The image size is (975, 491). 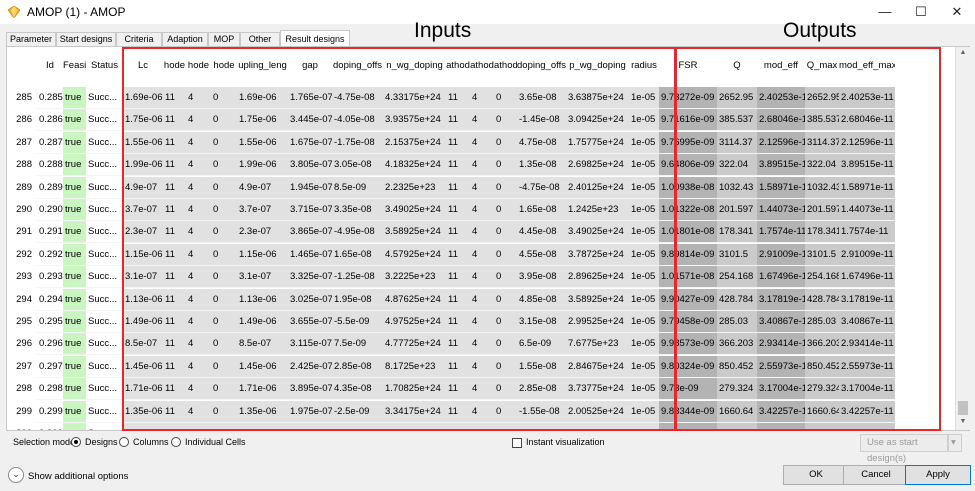 What do you see at coordinates (867, 142) in the screenshot?
I see `table-cell: 2.12596e-11` at bounding box center [867, 142].